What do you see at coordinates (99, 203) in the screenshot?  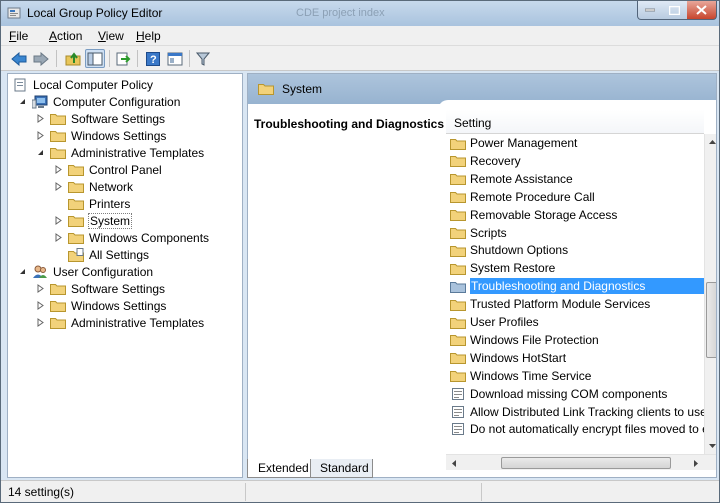 I see `tree-item-printers: Printers` at bounding box center [99, 203].